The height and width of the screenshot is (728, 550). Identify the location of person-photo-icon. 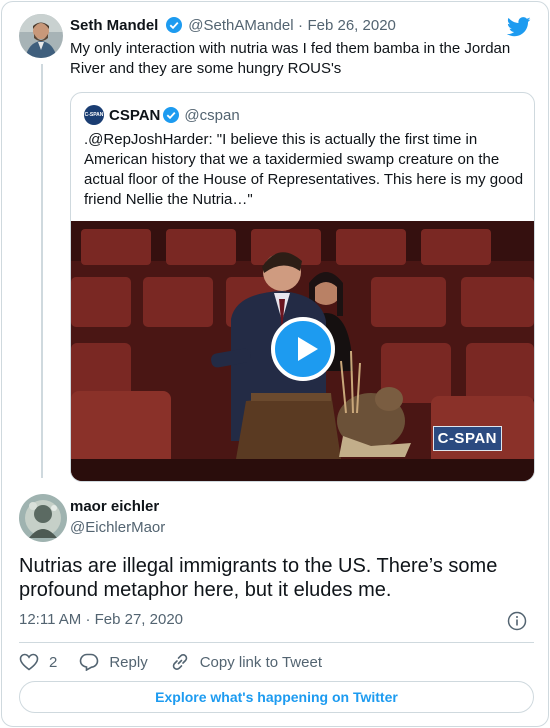
(41, 36).